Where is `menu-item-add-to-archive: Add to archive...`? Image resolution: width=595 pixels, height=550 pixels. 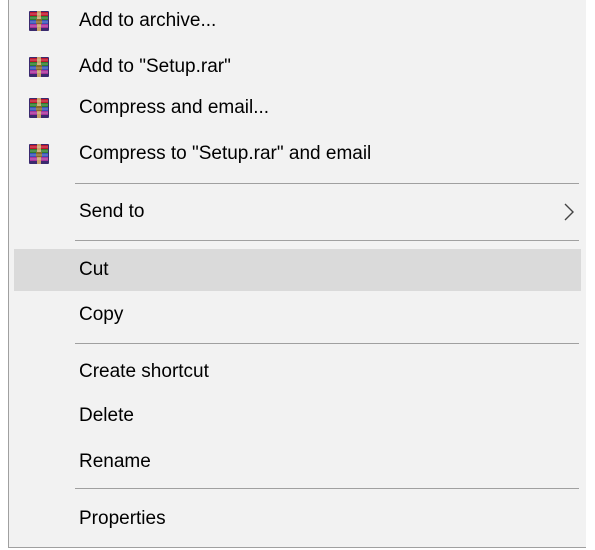 menu-item-add-to-archive: Add to archive... is located at coordinates (297, 21).